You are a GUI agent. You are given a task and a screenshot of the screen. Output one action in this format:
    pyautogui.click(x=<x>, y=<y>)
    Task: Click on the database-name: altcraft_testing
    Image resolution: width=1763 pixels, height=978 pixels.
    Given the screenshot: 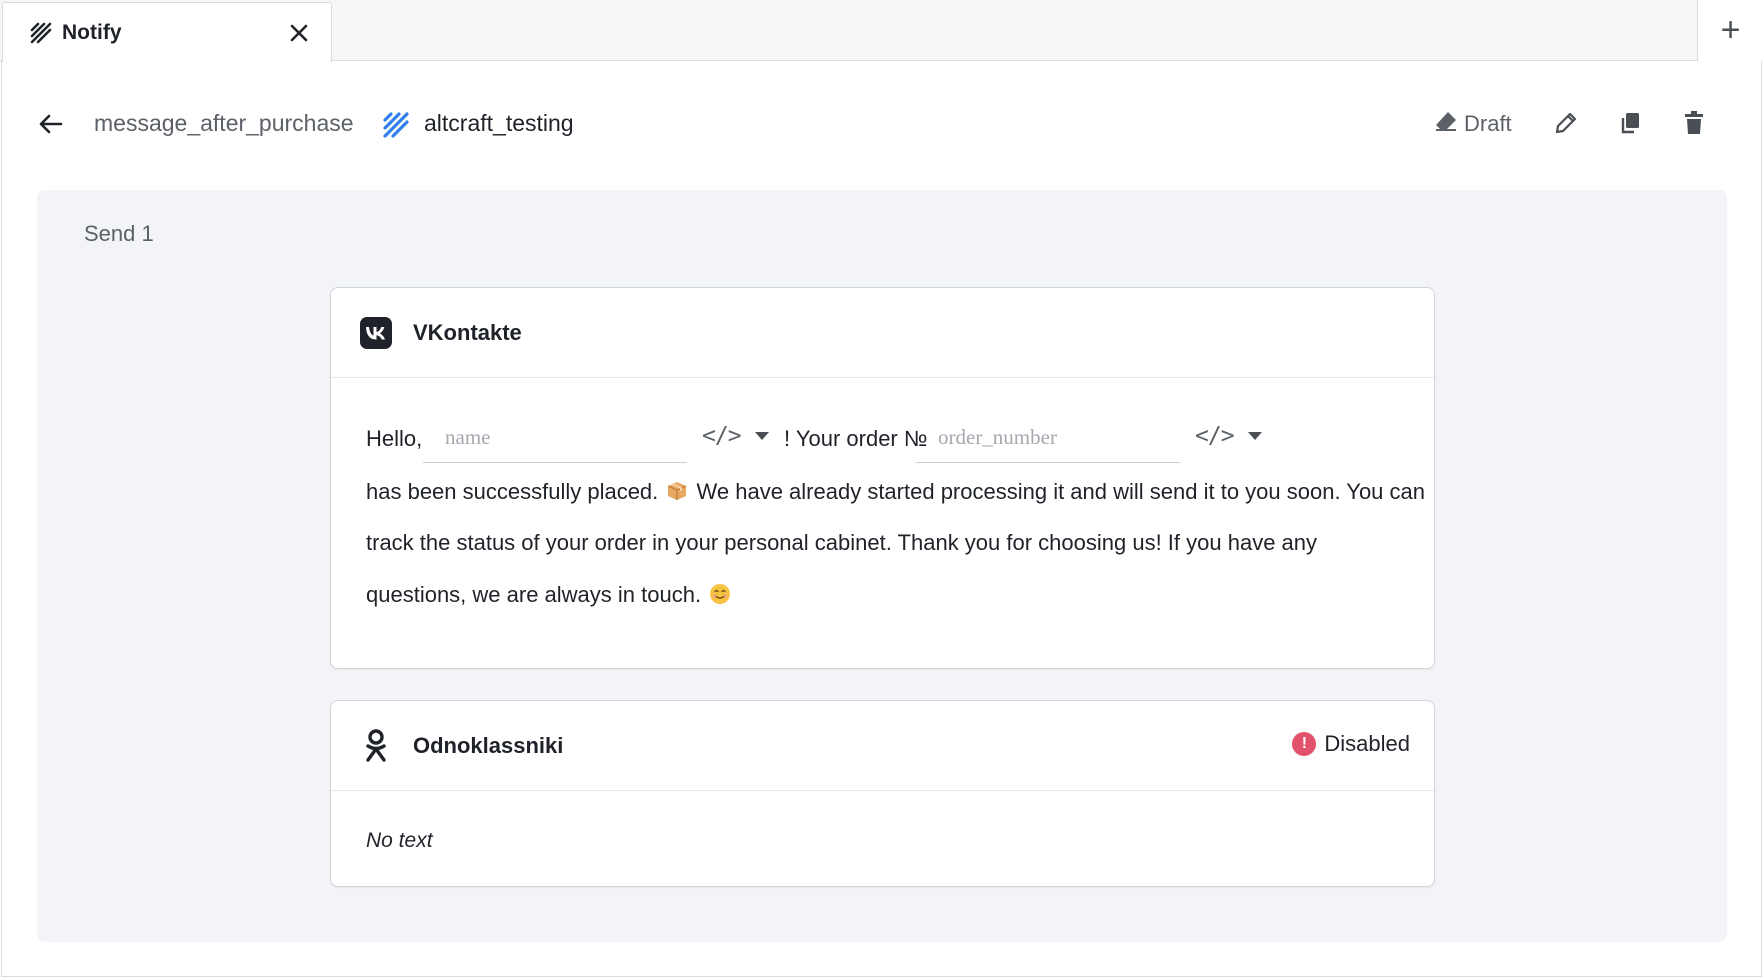 What is the action you would take?
    pyautogui.click(x=499, y=123)
    